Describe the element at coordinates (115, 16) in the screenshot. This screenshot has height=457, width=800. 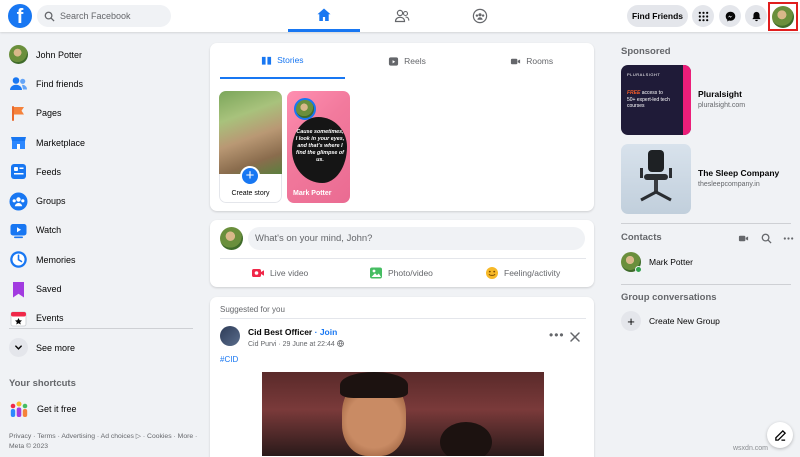
I see `search-input` at that location.